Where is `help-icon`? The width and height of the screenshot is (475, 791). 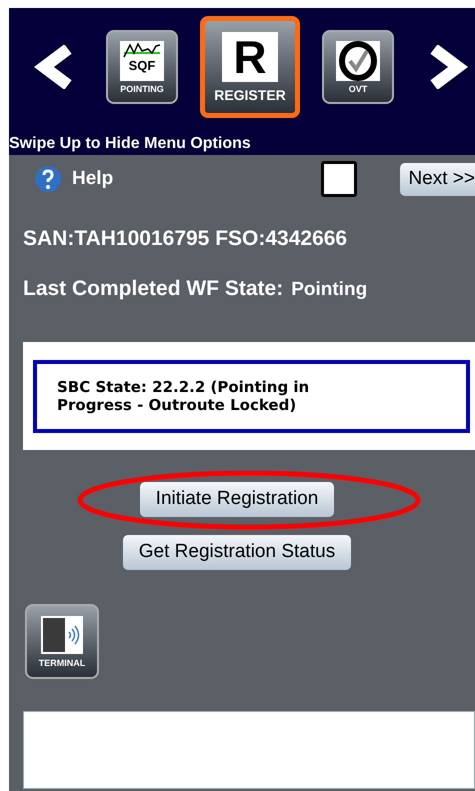
help-icon is located at coordinates (48, 179).